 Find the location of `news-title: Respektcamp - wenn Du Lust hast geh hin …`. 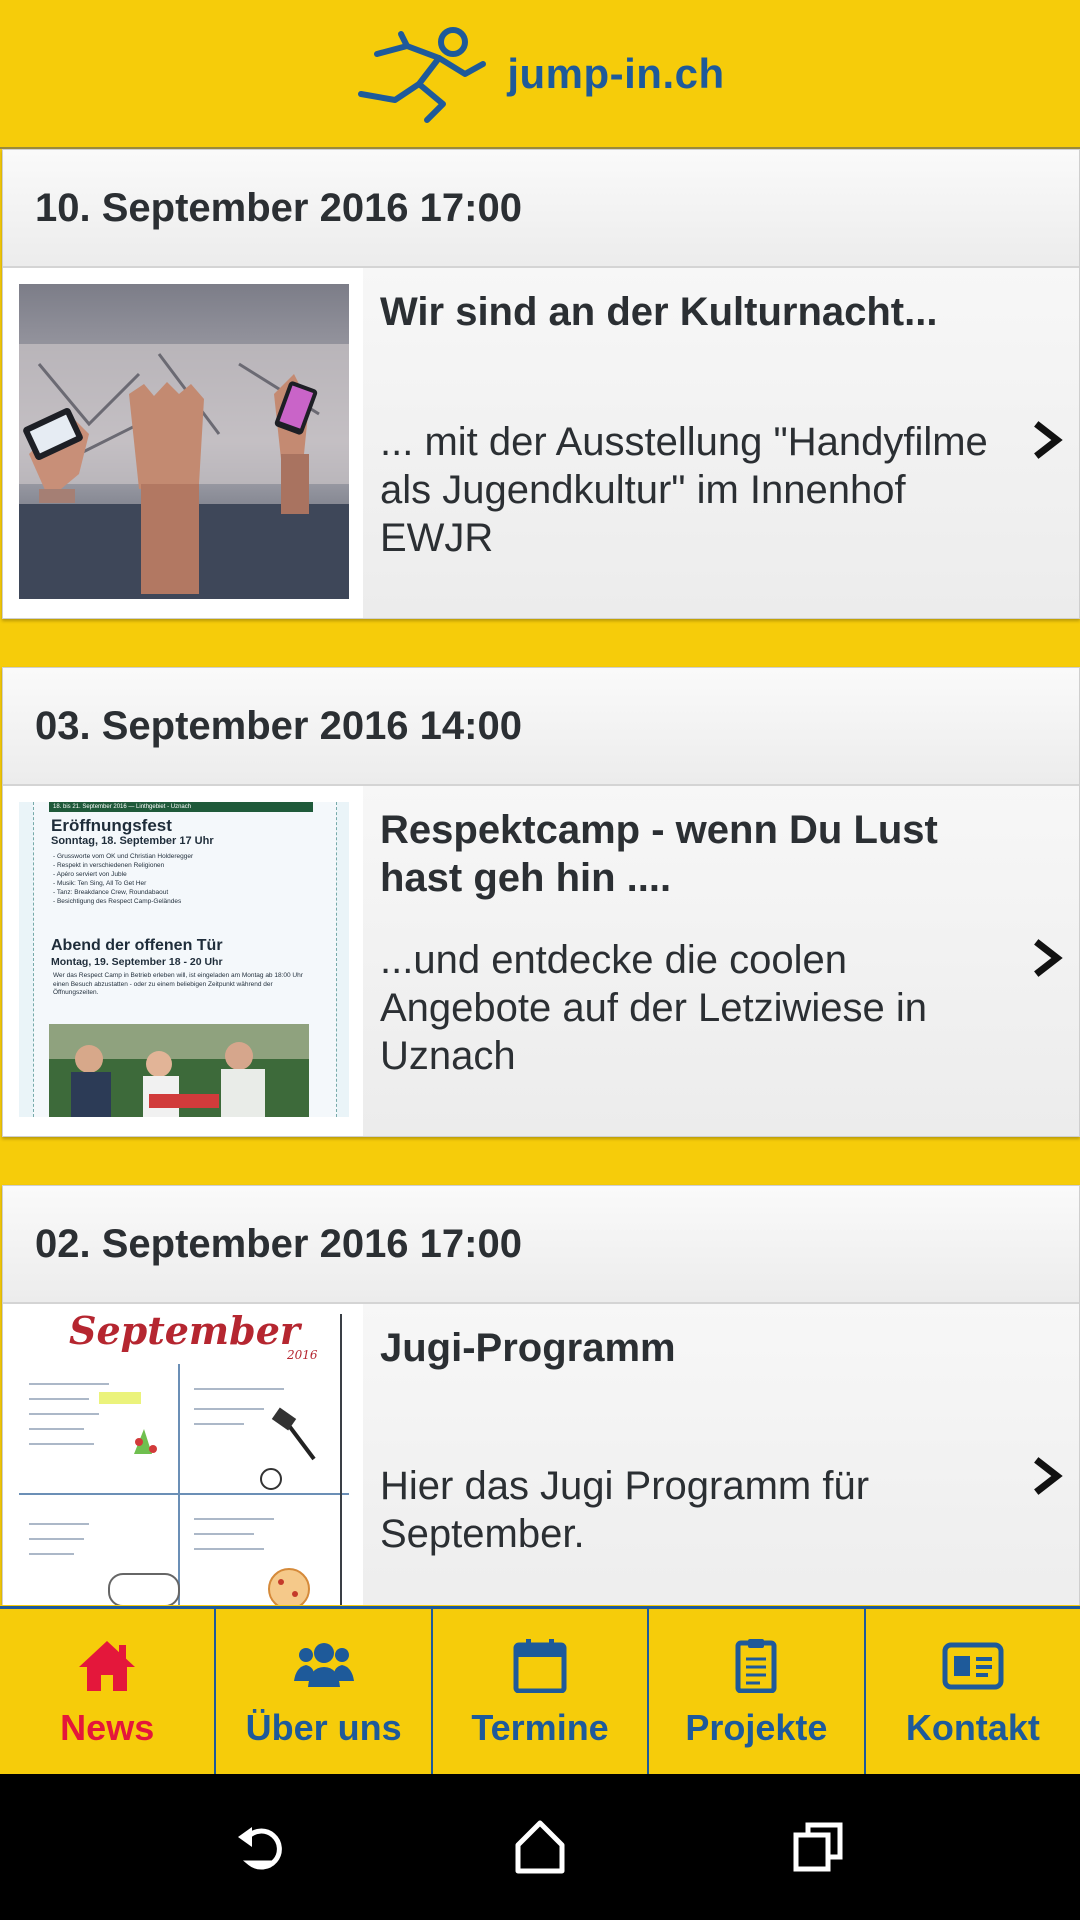

news-title: Respektcamp - wenn Du Lust hast geh hin … is located at coordinates (659, 854).